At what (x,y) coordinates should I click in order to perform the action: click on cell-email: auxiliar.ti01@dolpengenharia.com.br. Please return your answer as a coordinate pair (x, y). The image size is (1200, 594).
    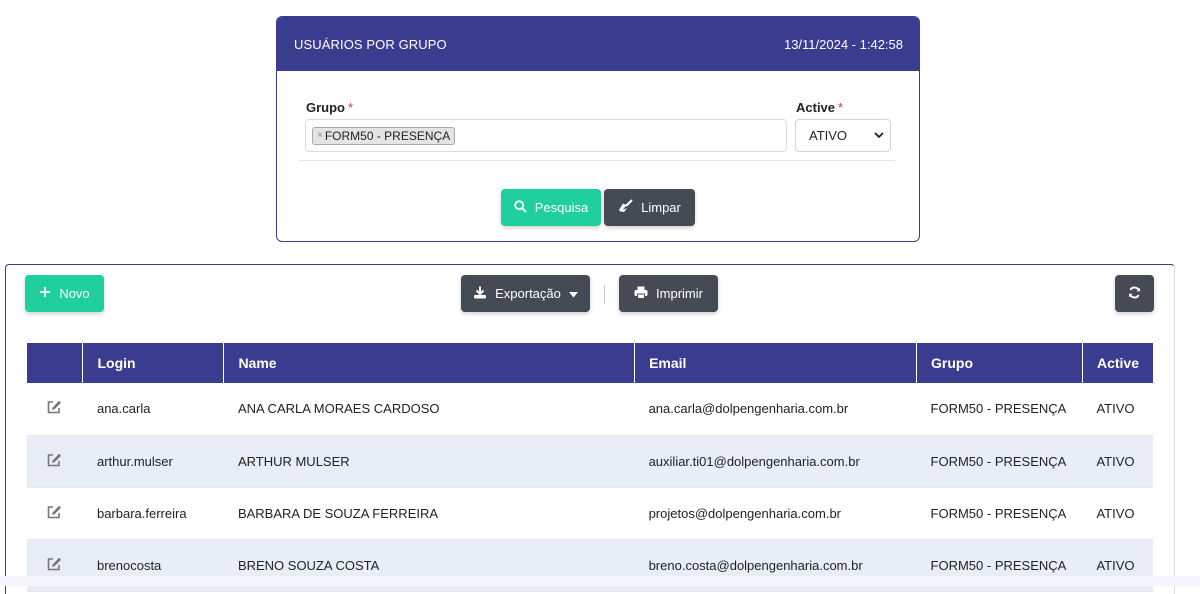
    Looking at the image, I should click on (775, 461).